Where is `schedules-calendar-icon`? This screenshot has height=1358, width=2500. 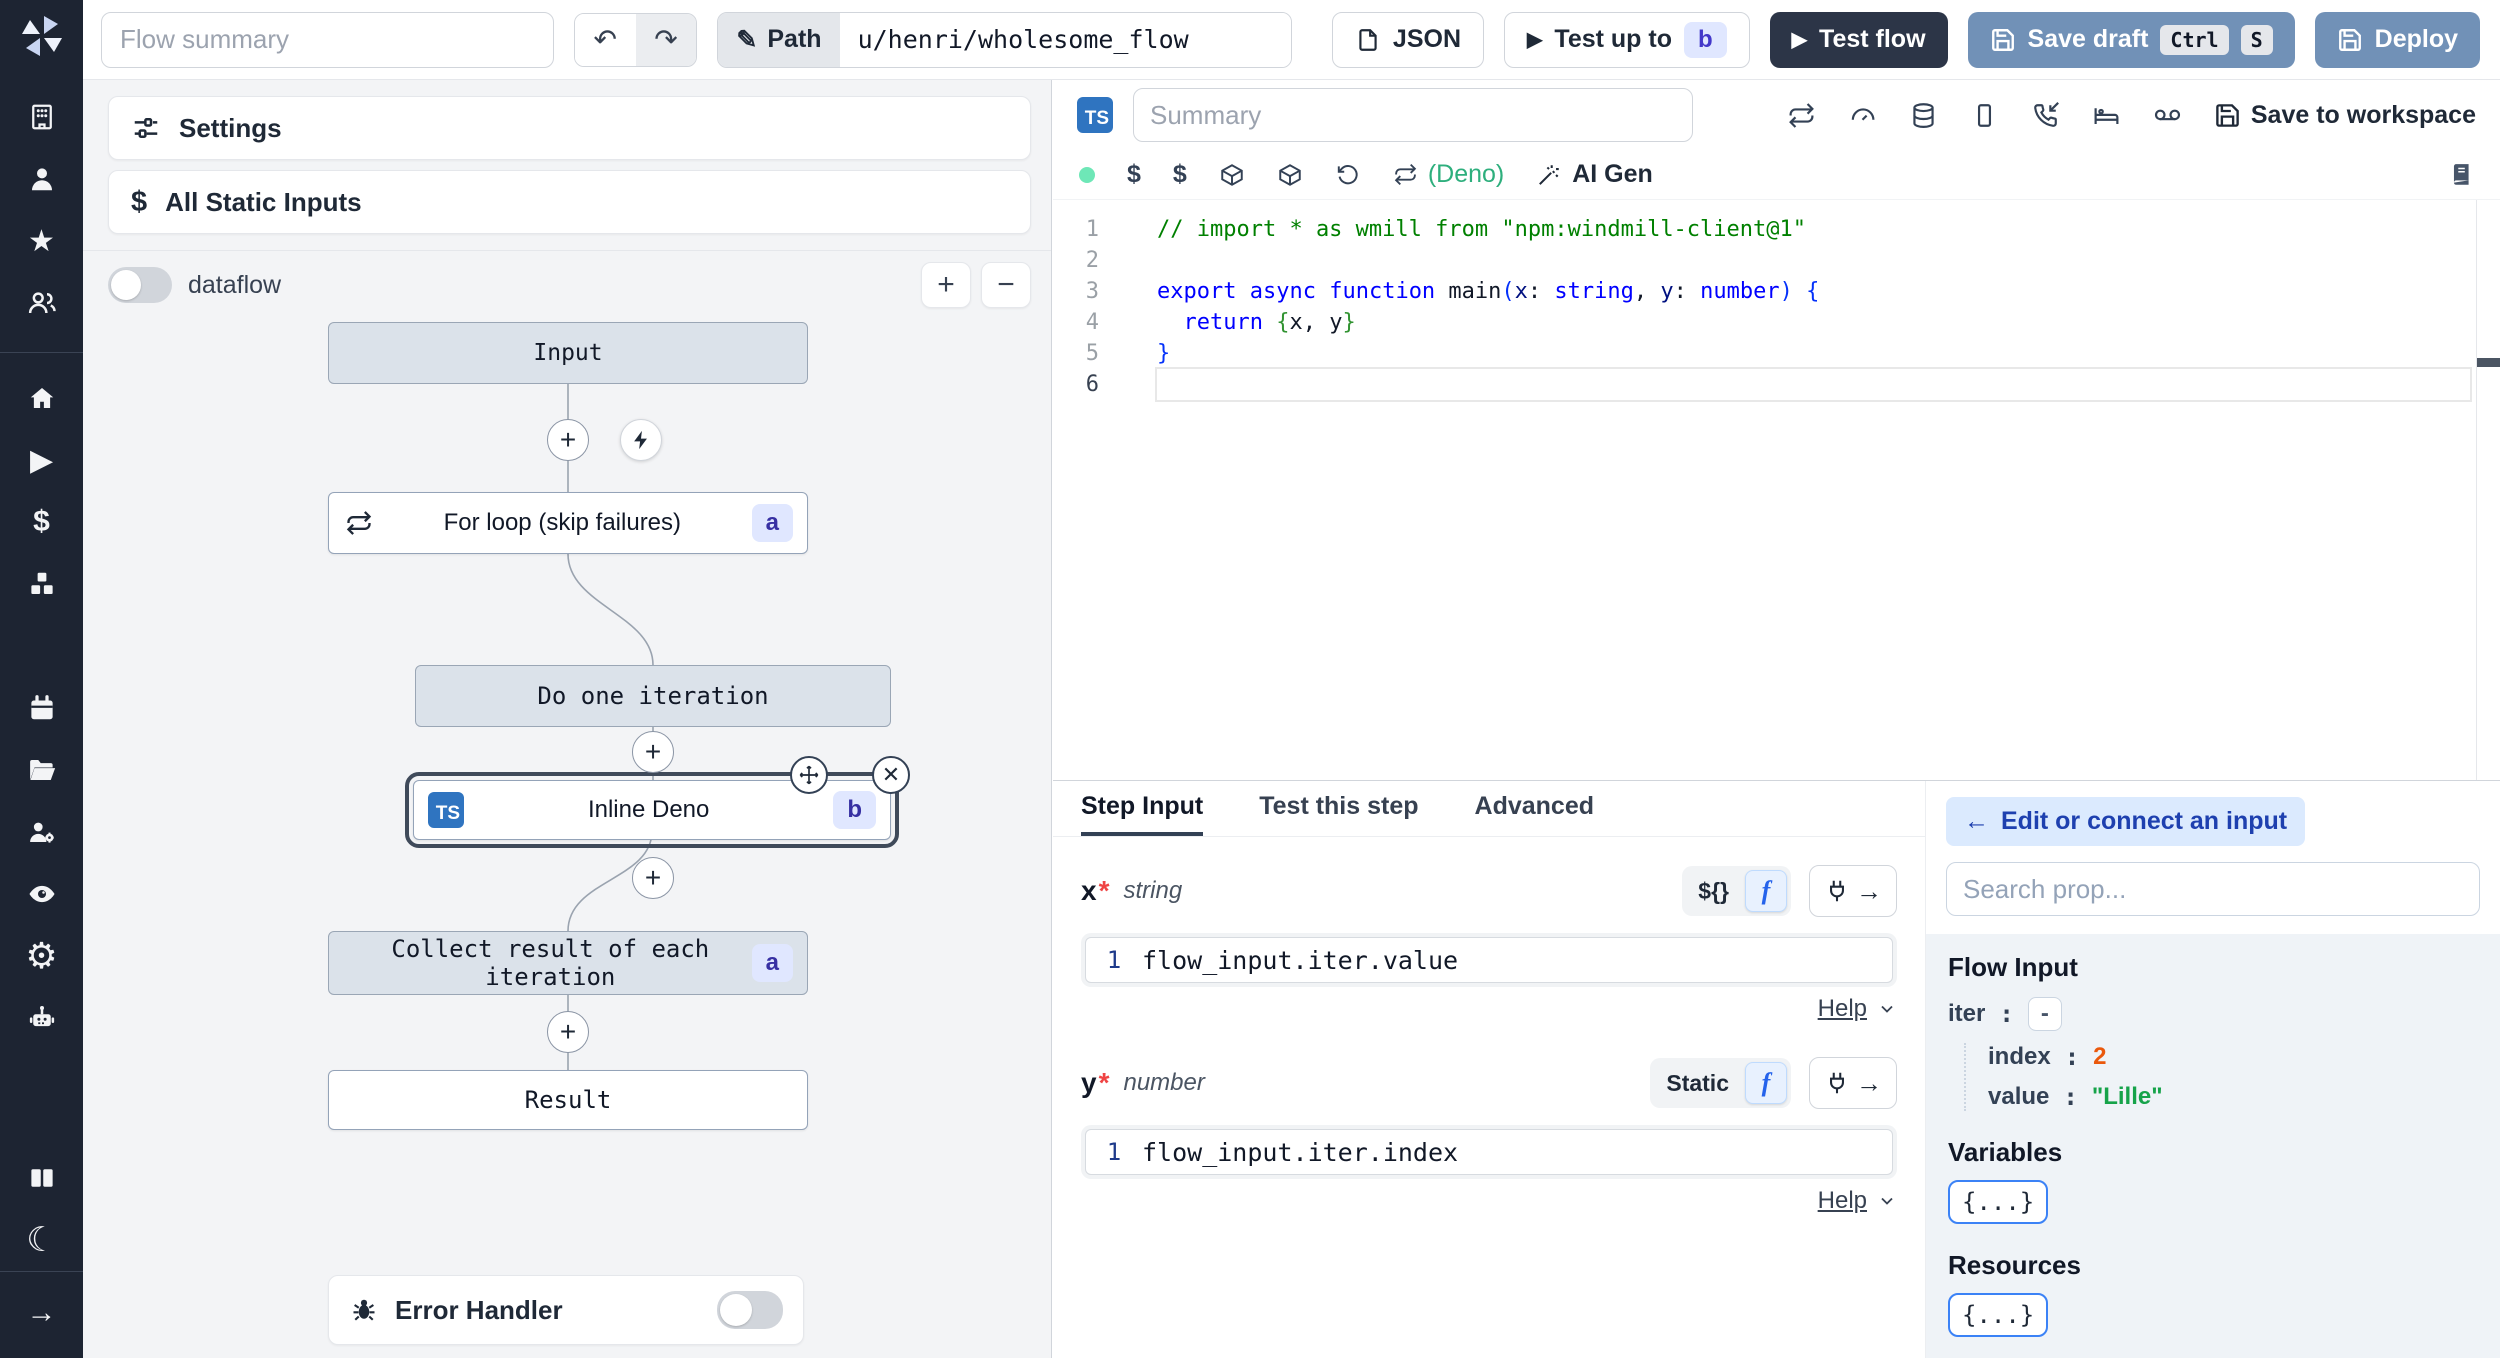
schedules-calendar-icon is located at coordinates (41, 708).